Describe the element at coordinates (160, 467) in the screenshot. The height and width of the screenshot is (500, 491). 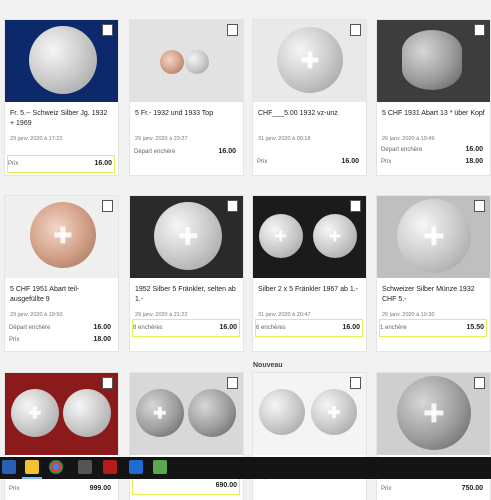
I see `notepad-icon` at that location.